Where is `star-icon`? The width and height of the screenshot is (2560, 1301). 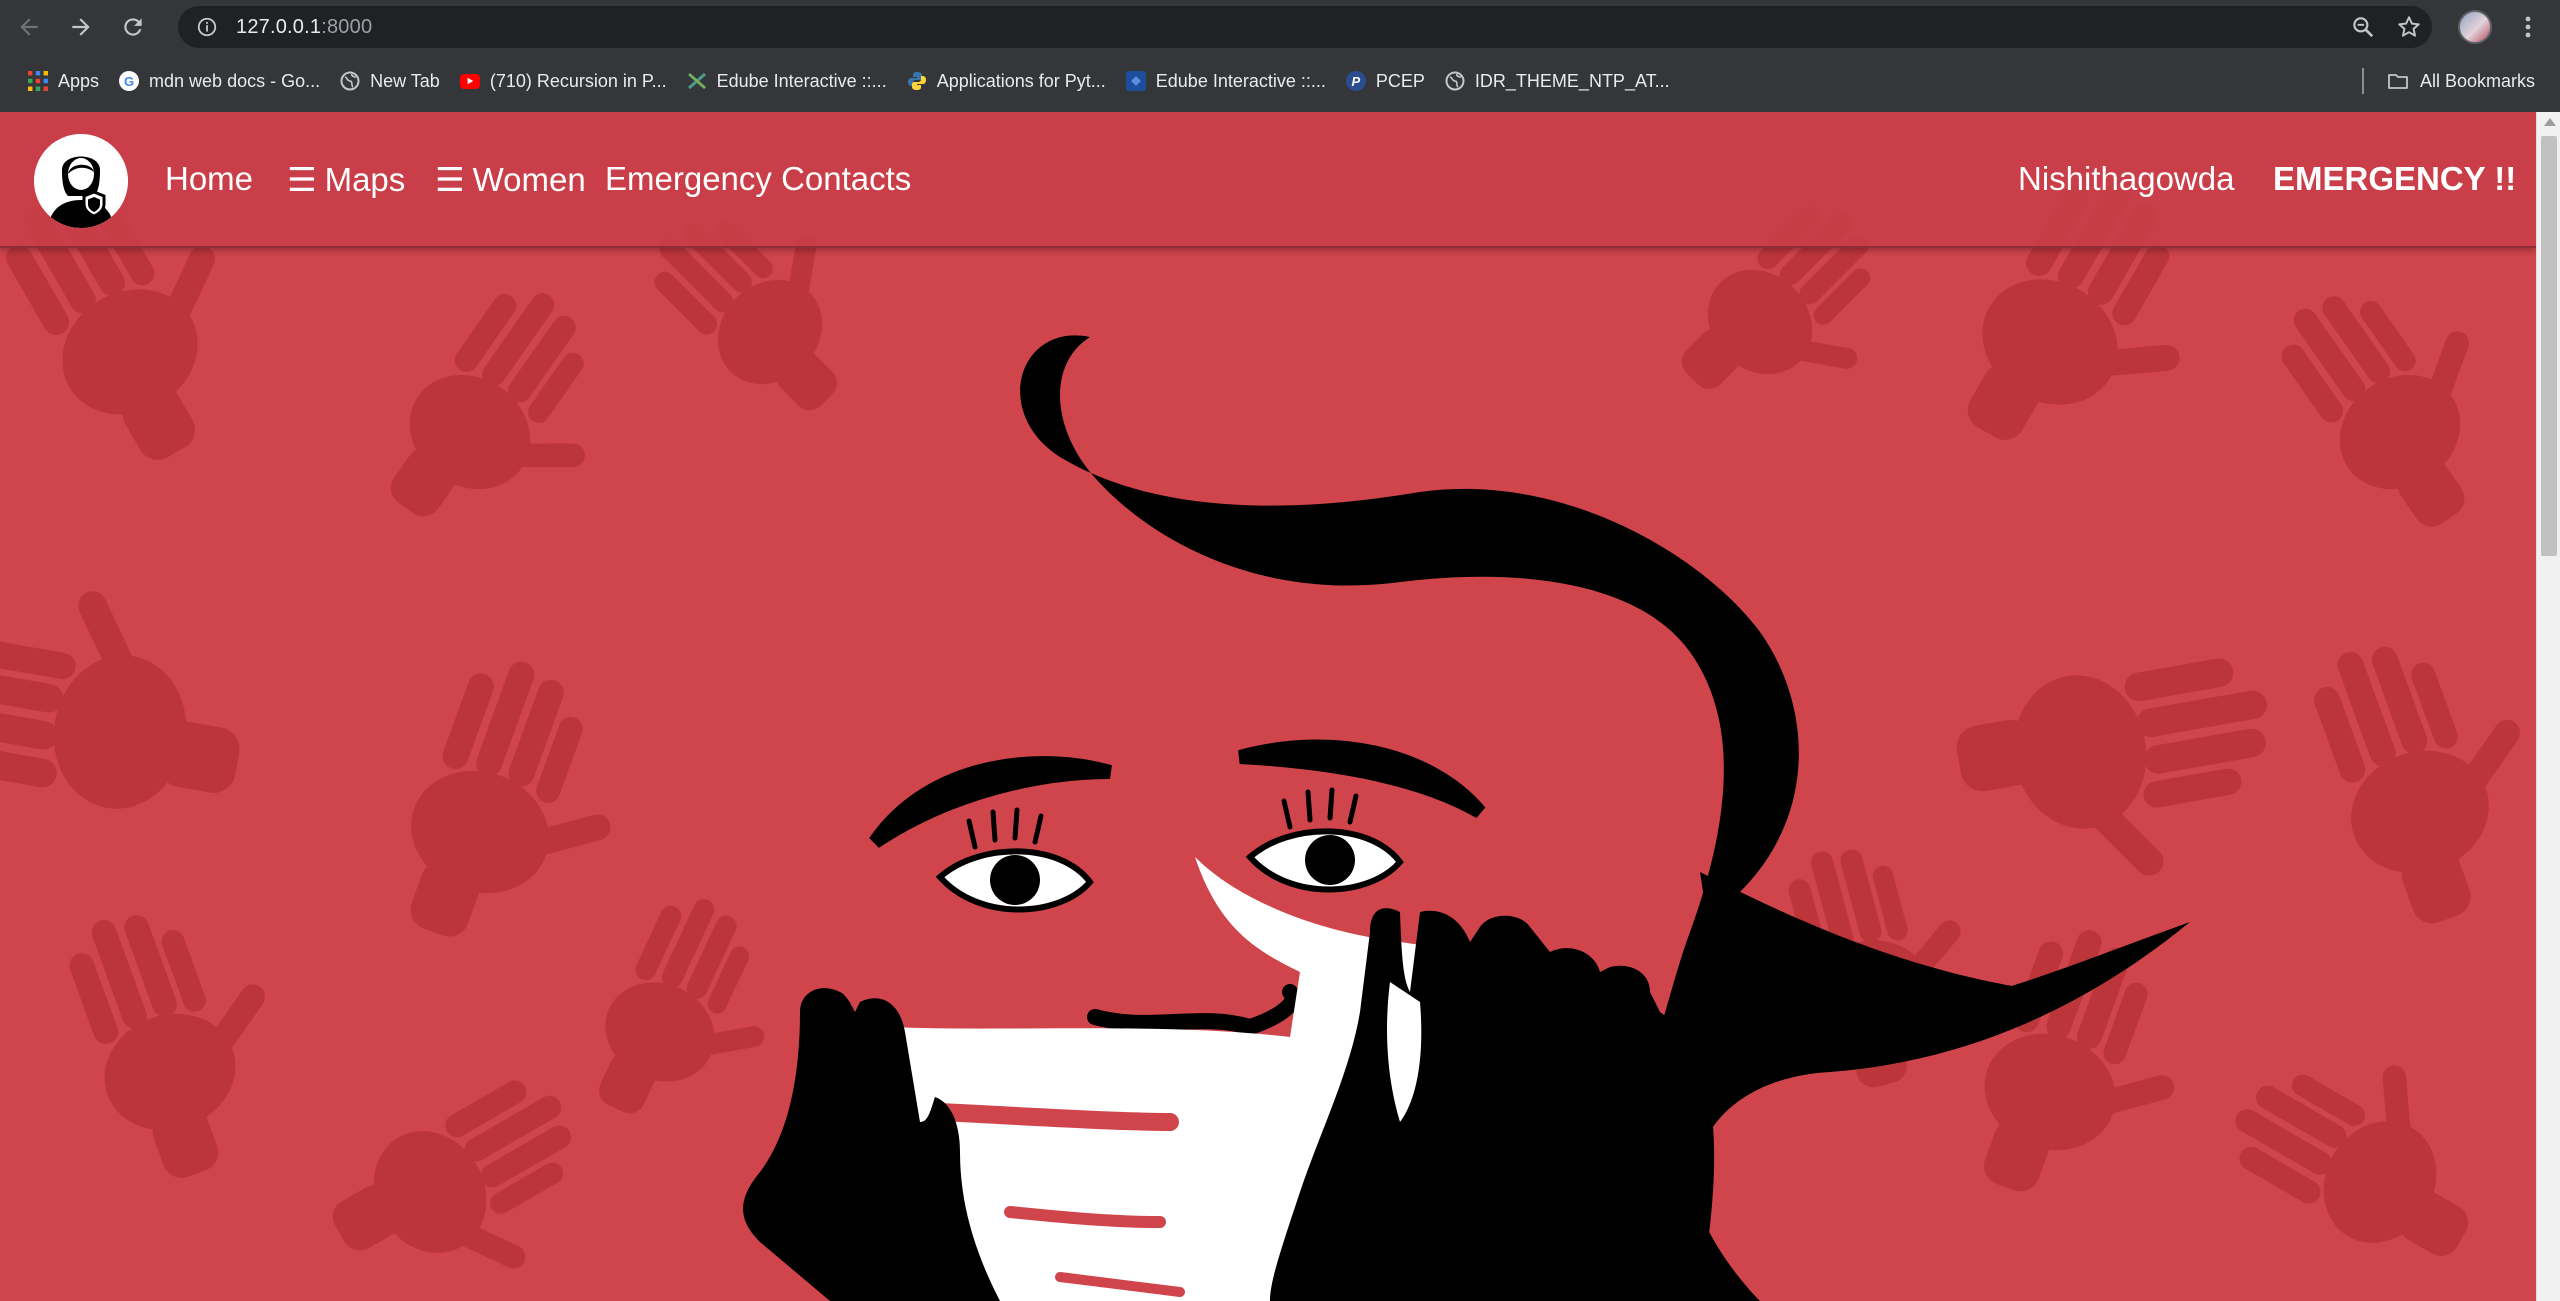
star-icon is located at coordinates (2409, 27).